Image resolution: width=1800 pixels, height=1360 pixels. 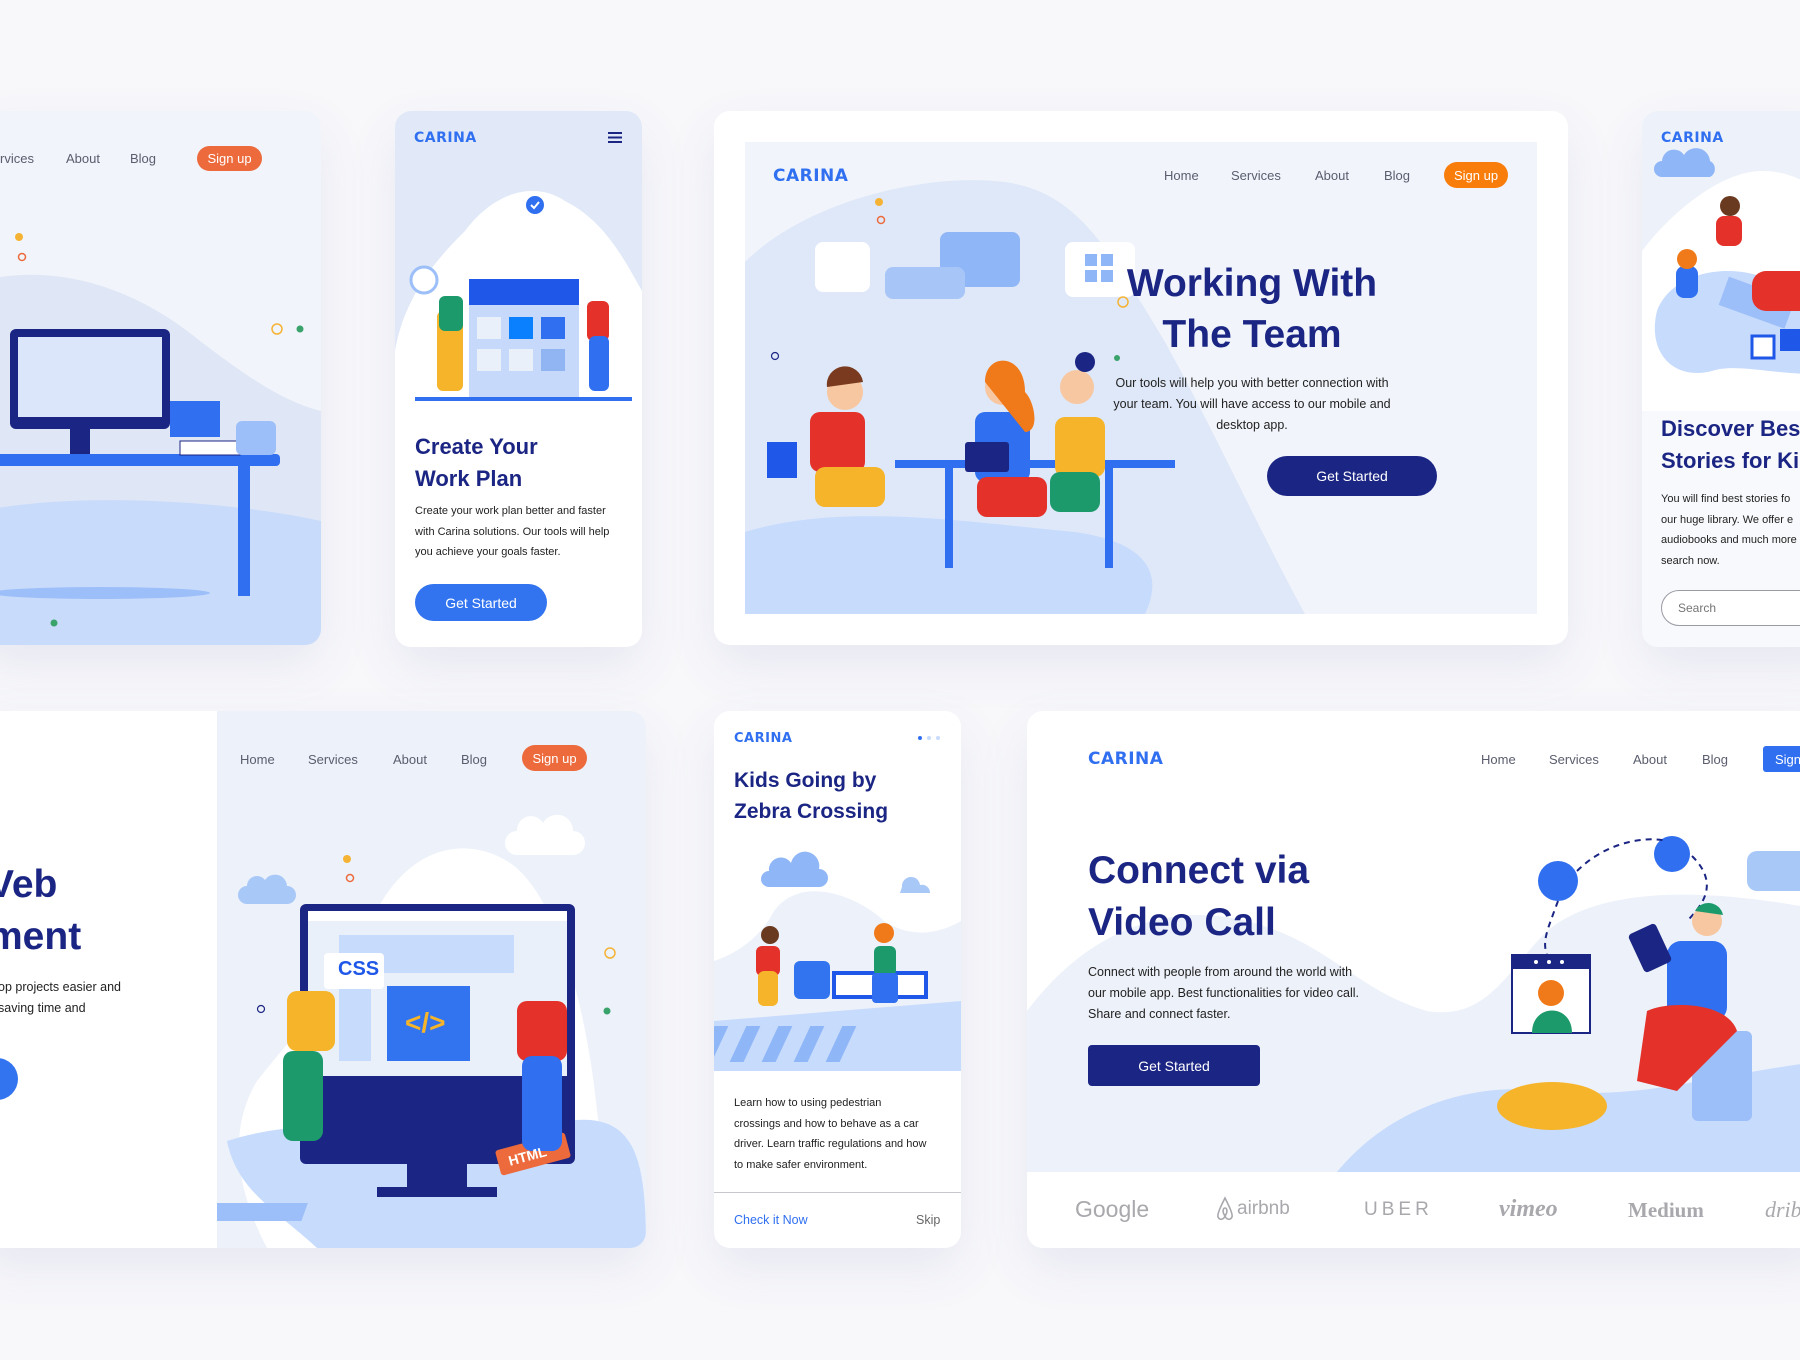 What do you see at coordinates (1730, 608) in the screenshot?
I see `search-input` at bounding box center [1730, 608].